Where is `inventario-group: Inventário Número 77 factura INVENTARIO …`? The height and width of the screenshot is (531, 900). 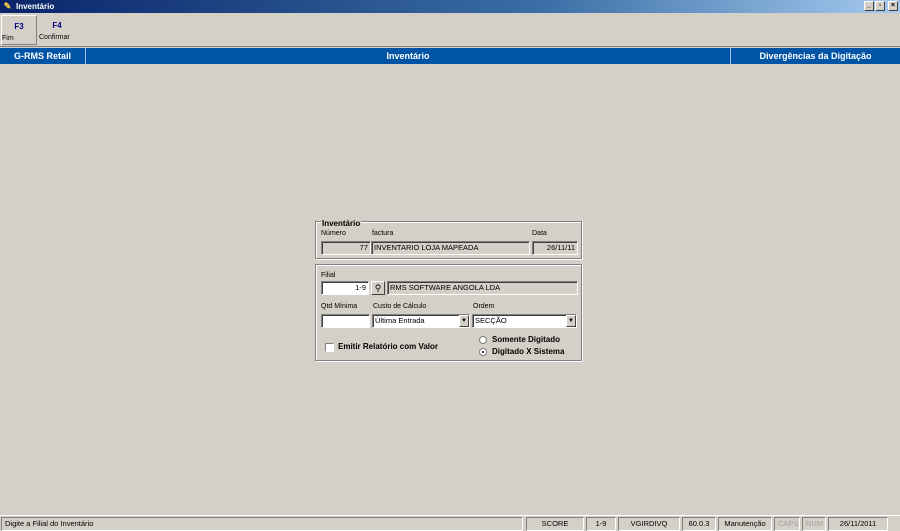 inventario-group: Inventário Número 77 factura INVENTARIO … is located at coordinates (448, 239).